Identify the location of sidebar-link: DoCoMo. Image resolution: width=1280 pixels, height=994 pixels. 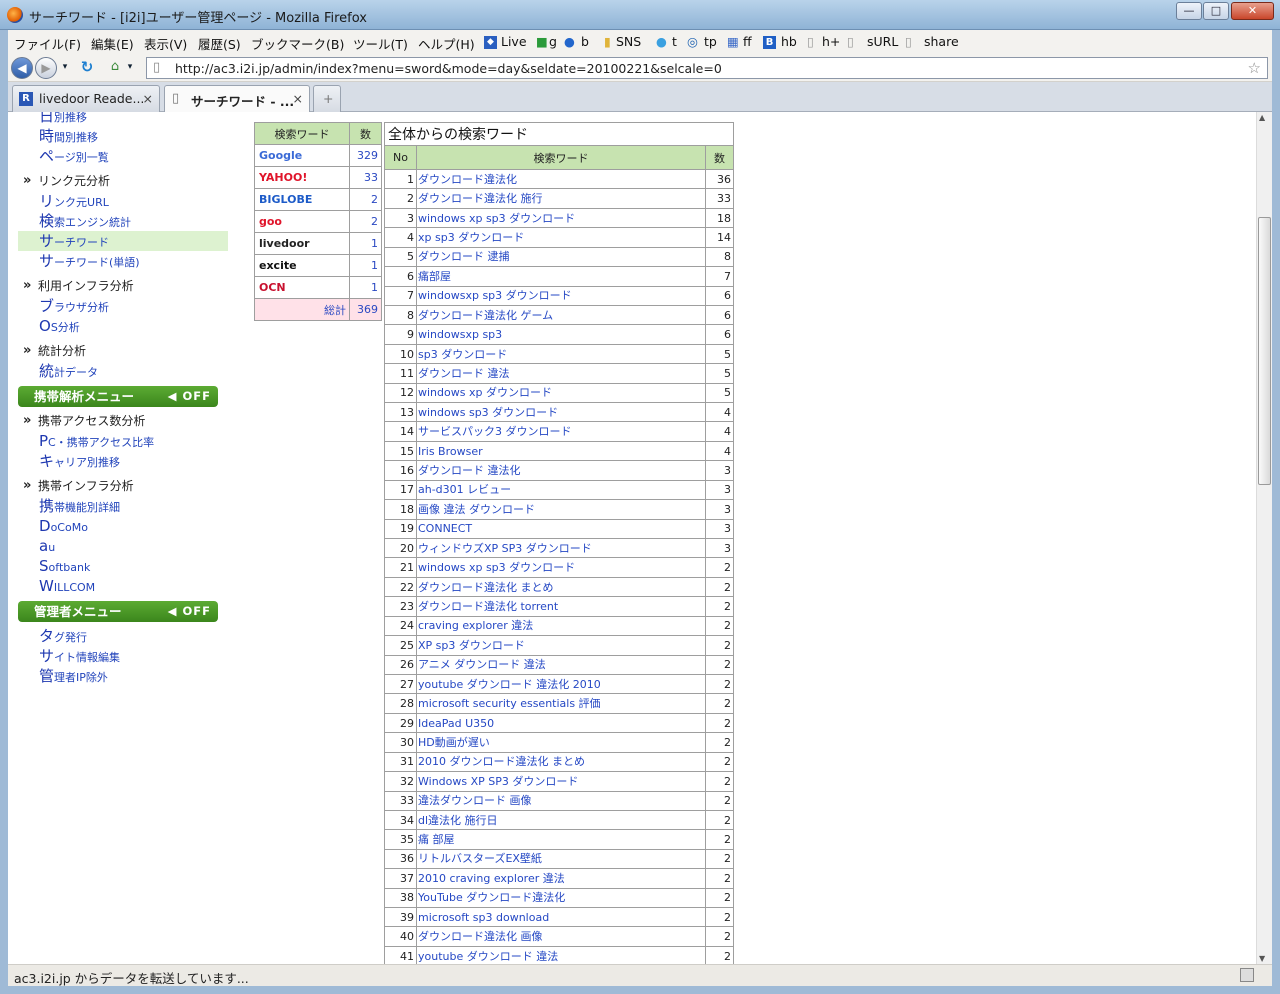
(123, 526).